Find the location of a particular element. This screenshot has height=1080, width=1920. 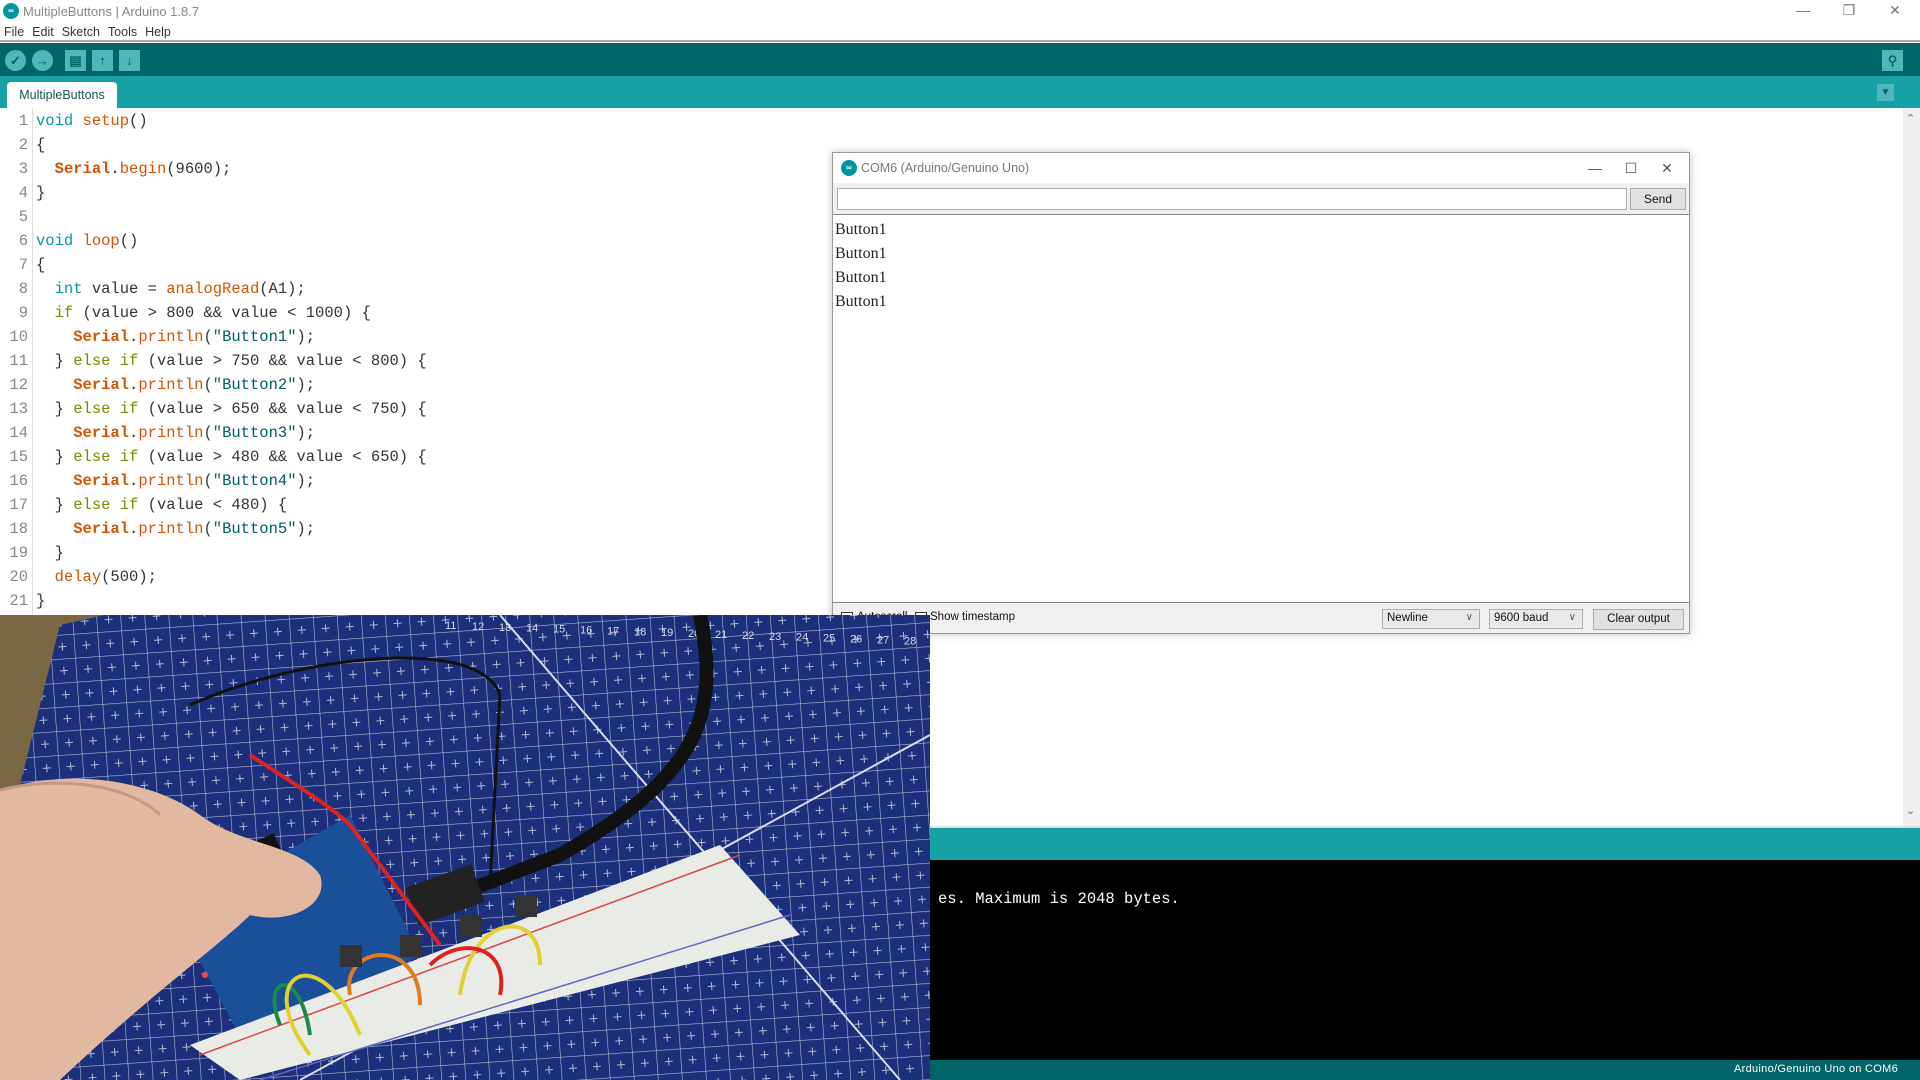

arrow-up-icon: ↑ is located at coordinates (102, 60).